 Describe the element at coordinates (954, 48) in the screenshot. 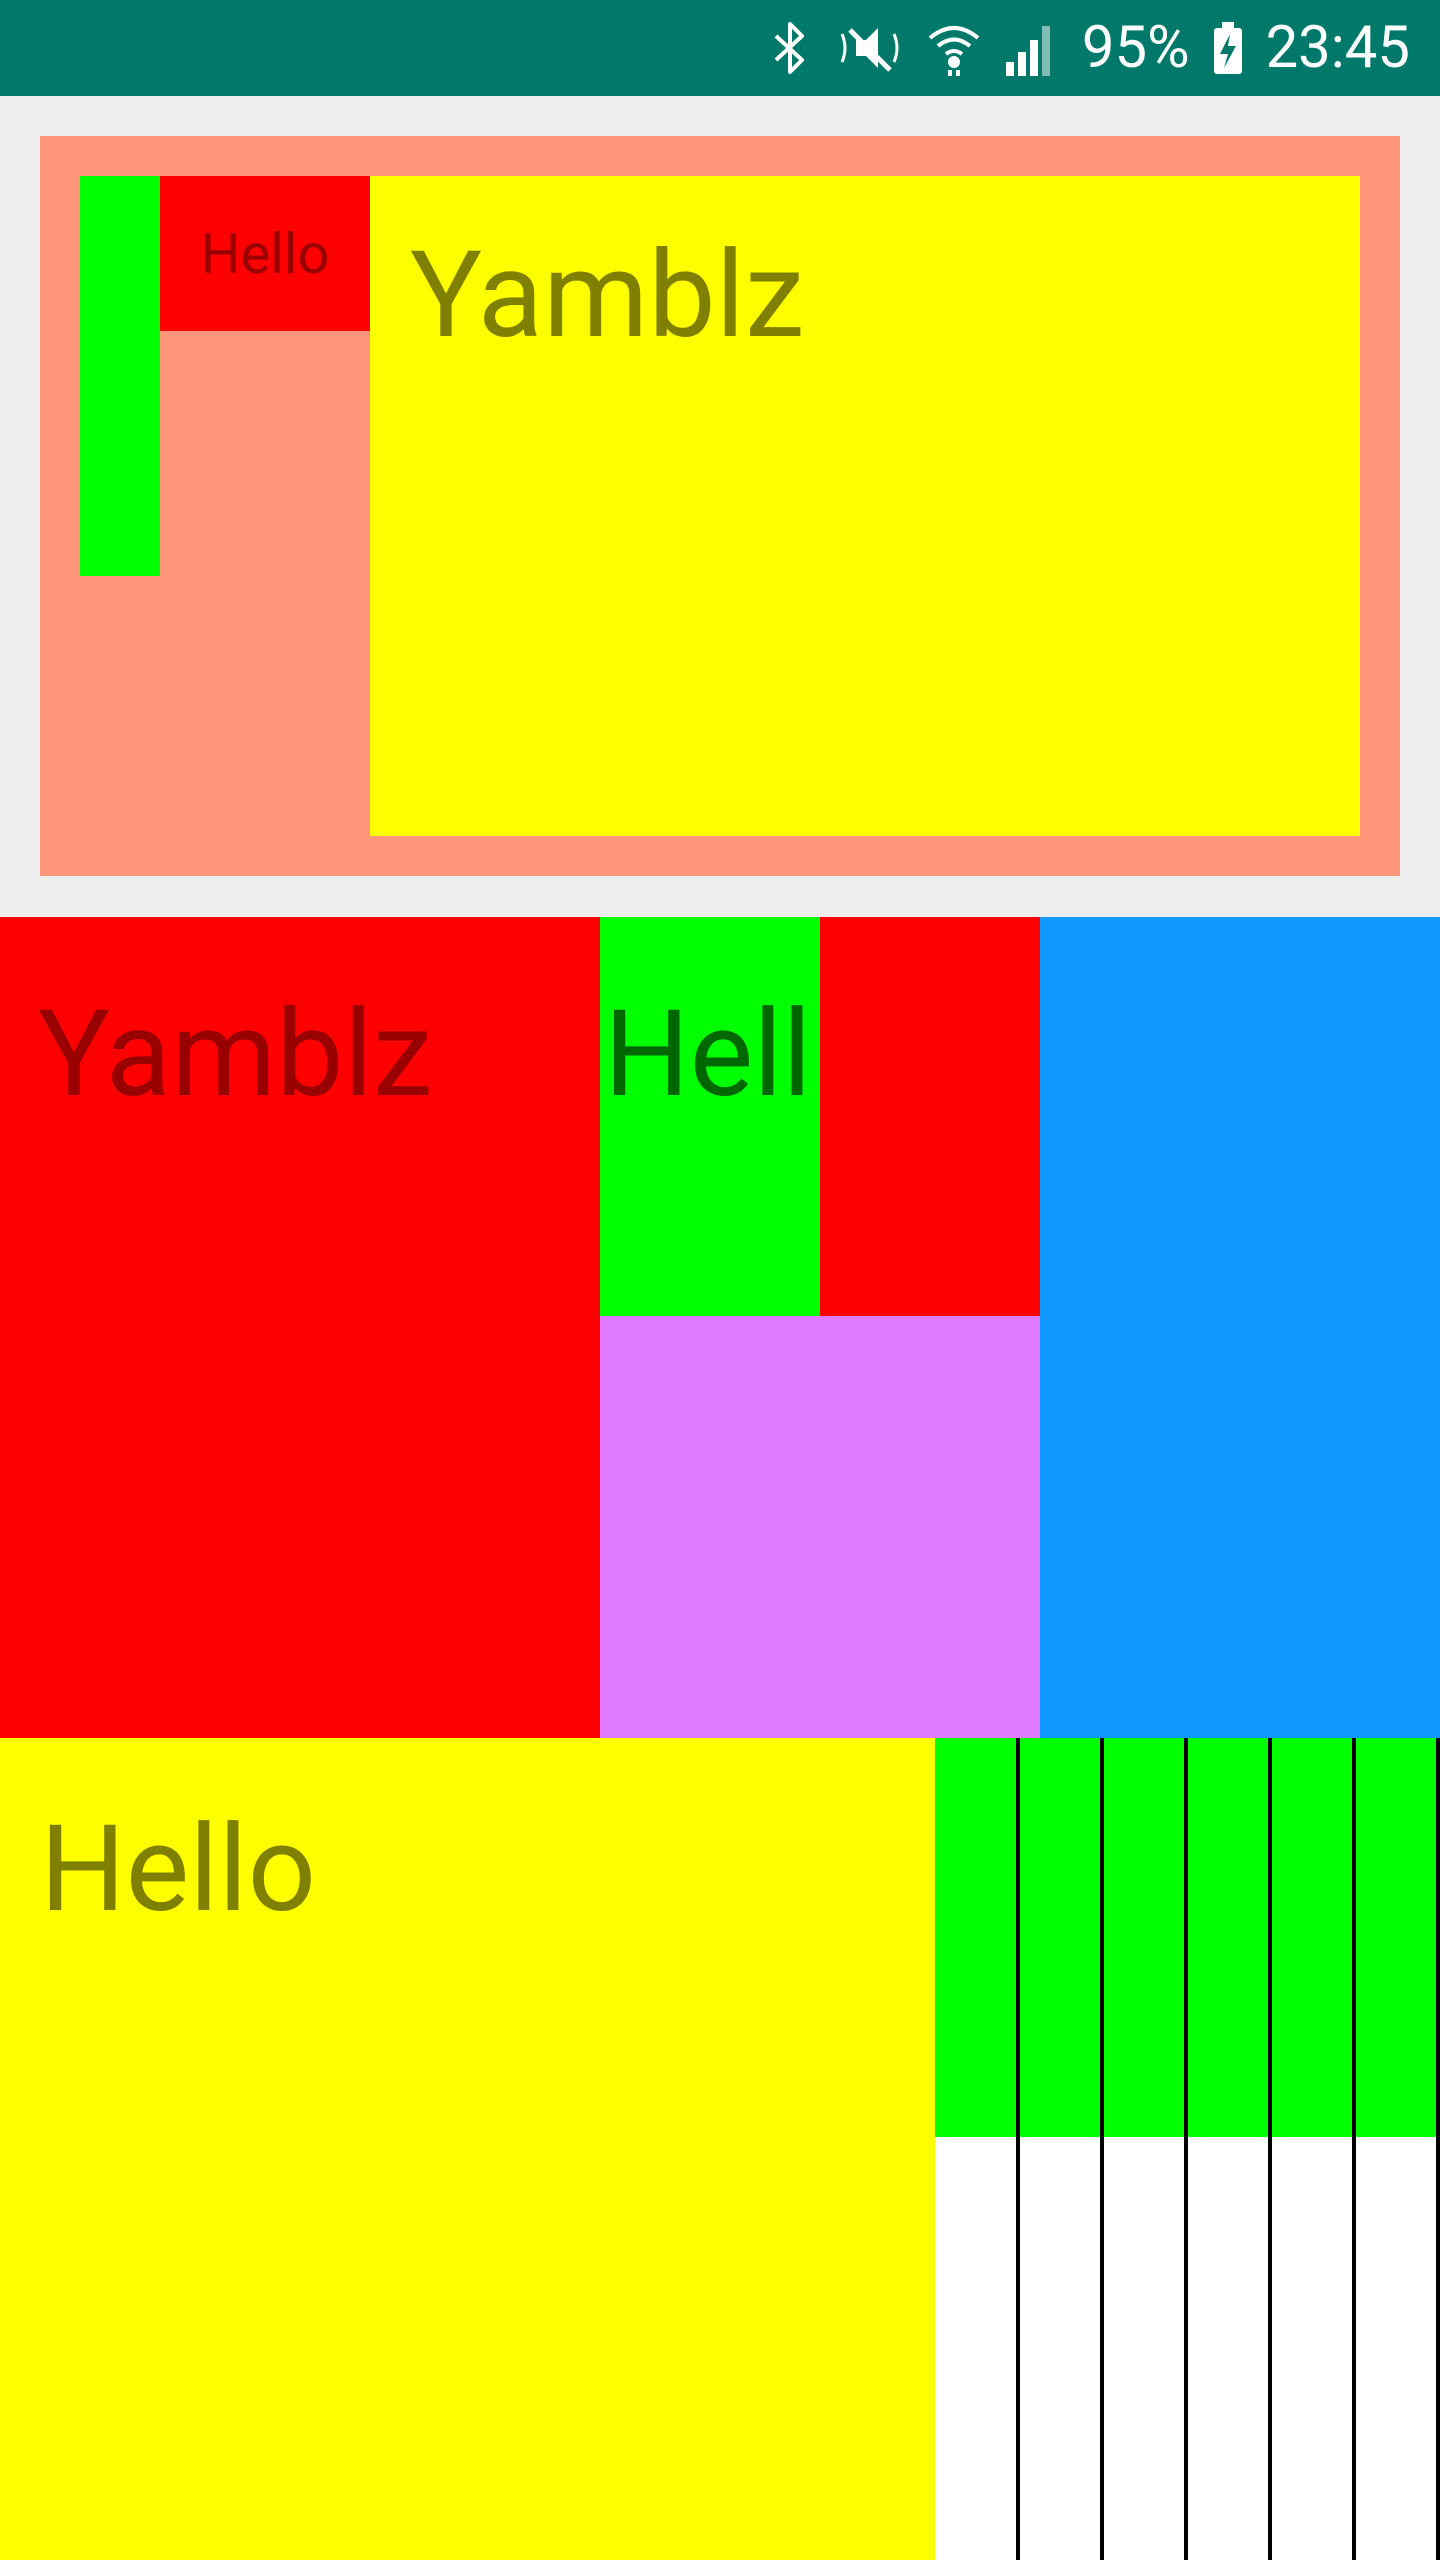

I see `wifi-icon` at that location.